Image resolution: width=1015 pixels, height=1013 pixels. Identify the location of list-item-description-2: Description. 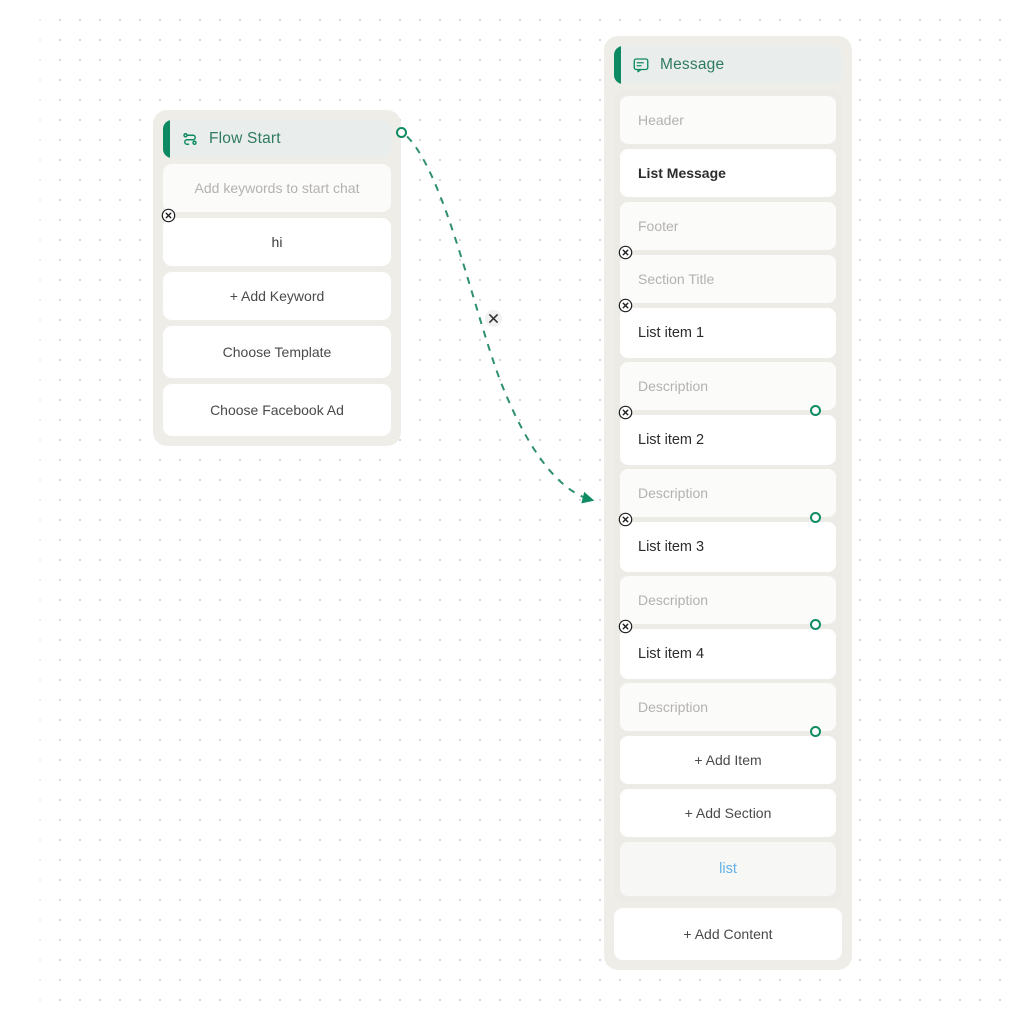
(728, 493).